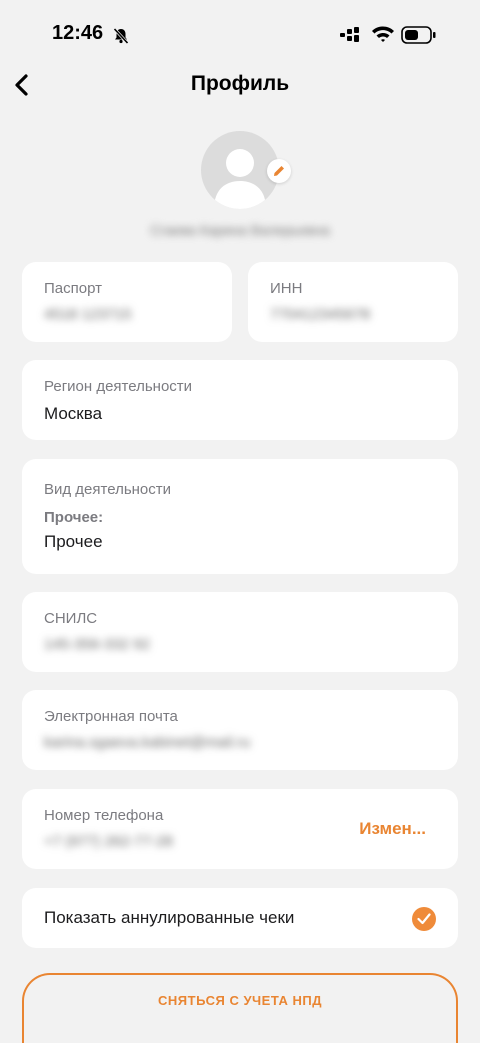  Describe the element at coordinates (240, 1000) in the screenshot. I see `deregister-button-label: СНЯТЬСЯ С УЧЕТА НПД` at that location.